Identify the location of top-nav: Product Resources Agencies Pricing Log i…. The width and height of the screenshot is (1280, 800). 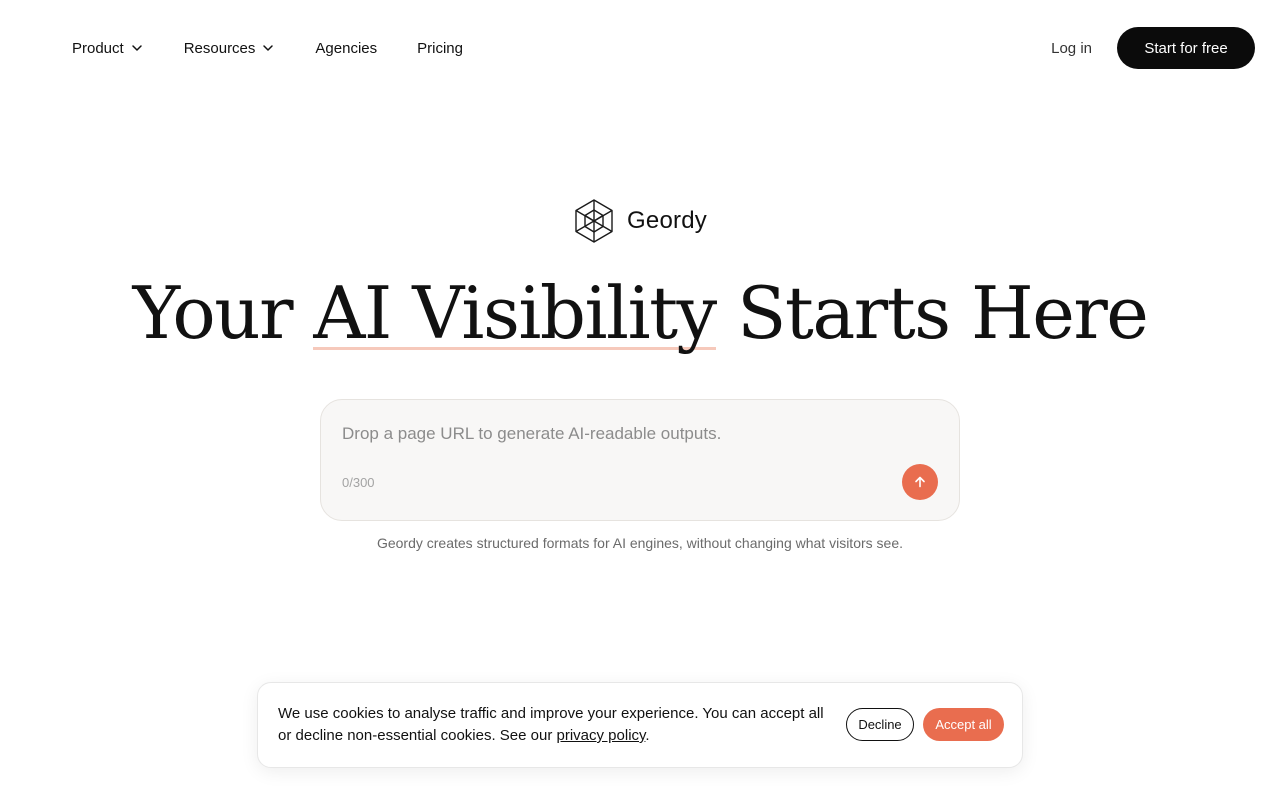
(640, 48).